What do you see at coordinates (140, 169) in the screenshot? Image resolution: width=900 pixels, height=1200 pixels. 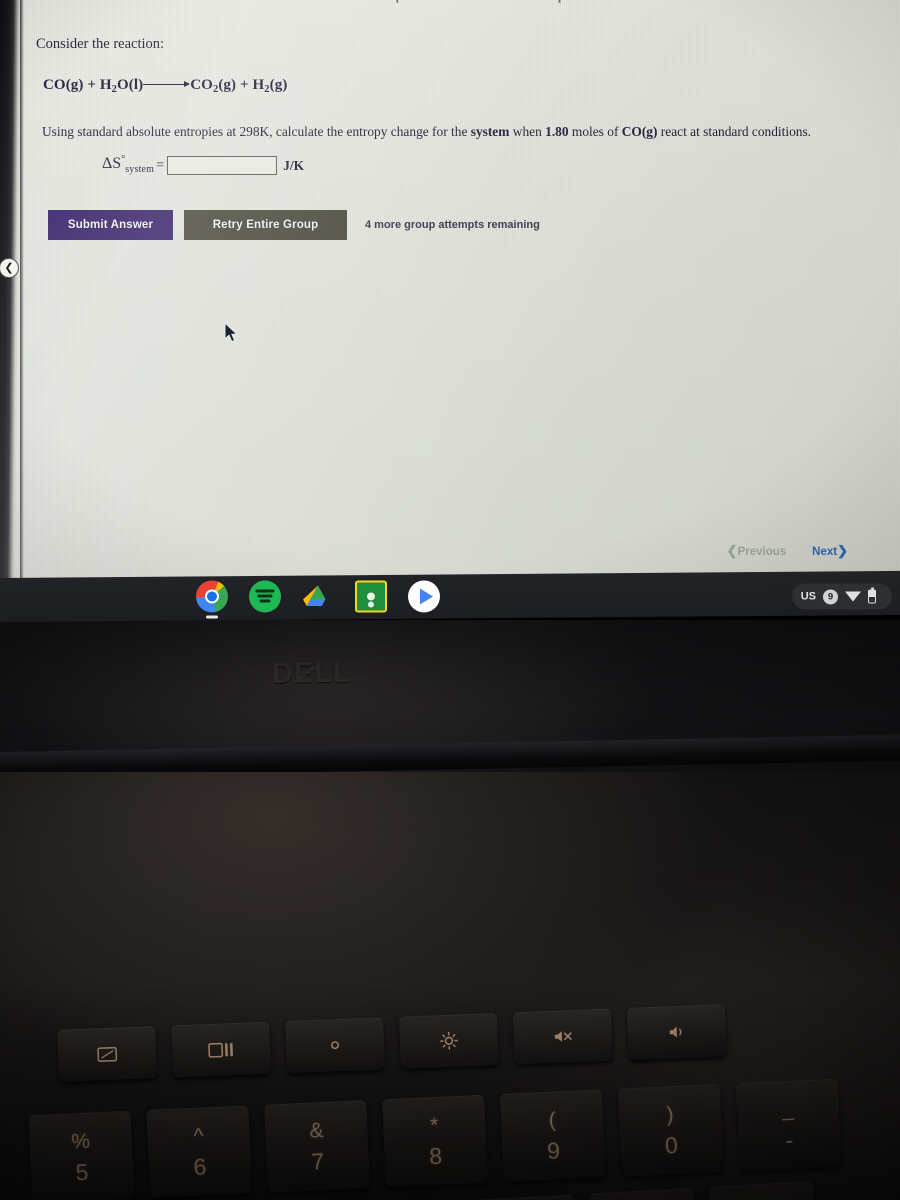 I see `system-subscript: system` at bounding box center [140, 169].